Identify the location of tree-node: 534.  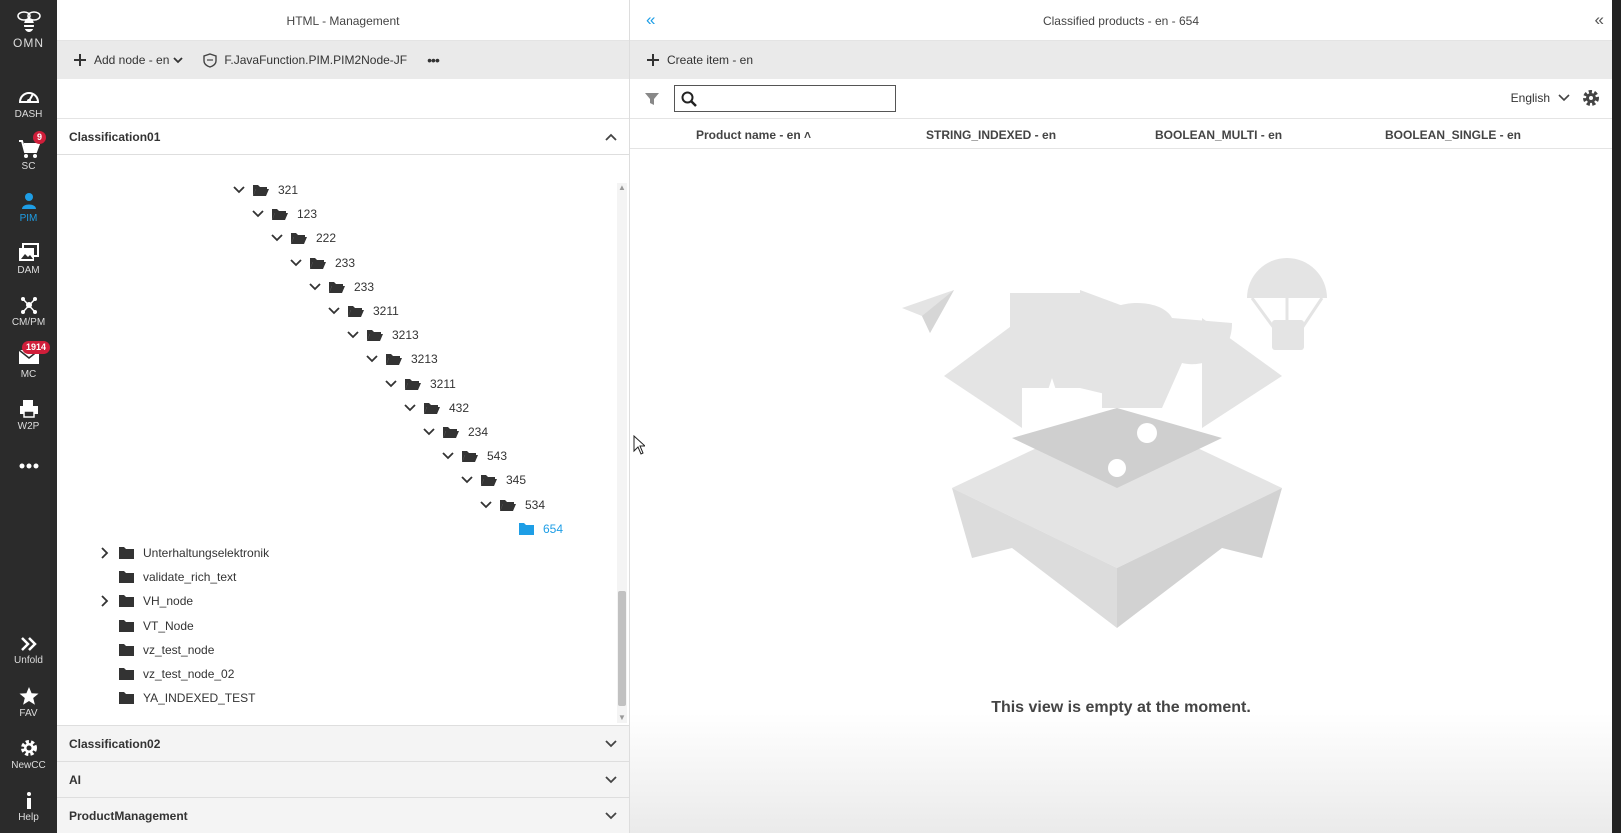
(512, 505).